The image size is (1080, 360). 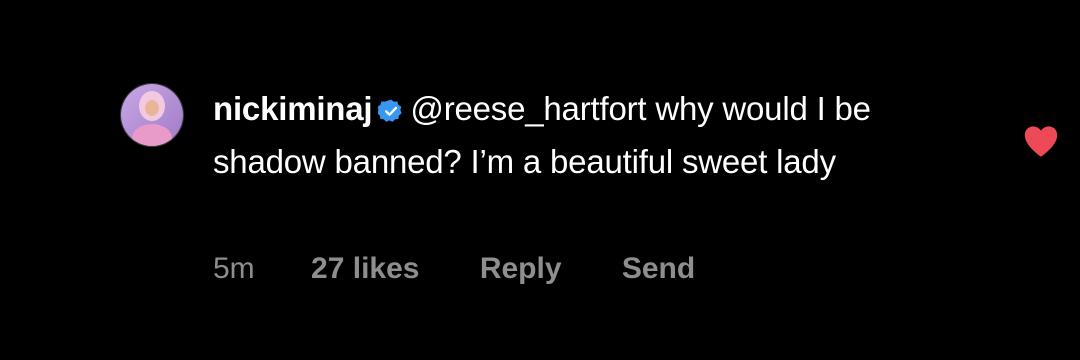 I want to click on verified-badge-icon, so click(x=390, y=112).